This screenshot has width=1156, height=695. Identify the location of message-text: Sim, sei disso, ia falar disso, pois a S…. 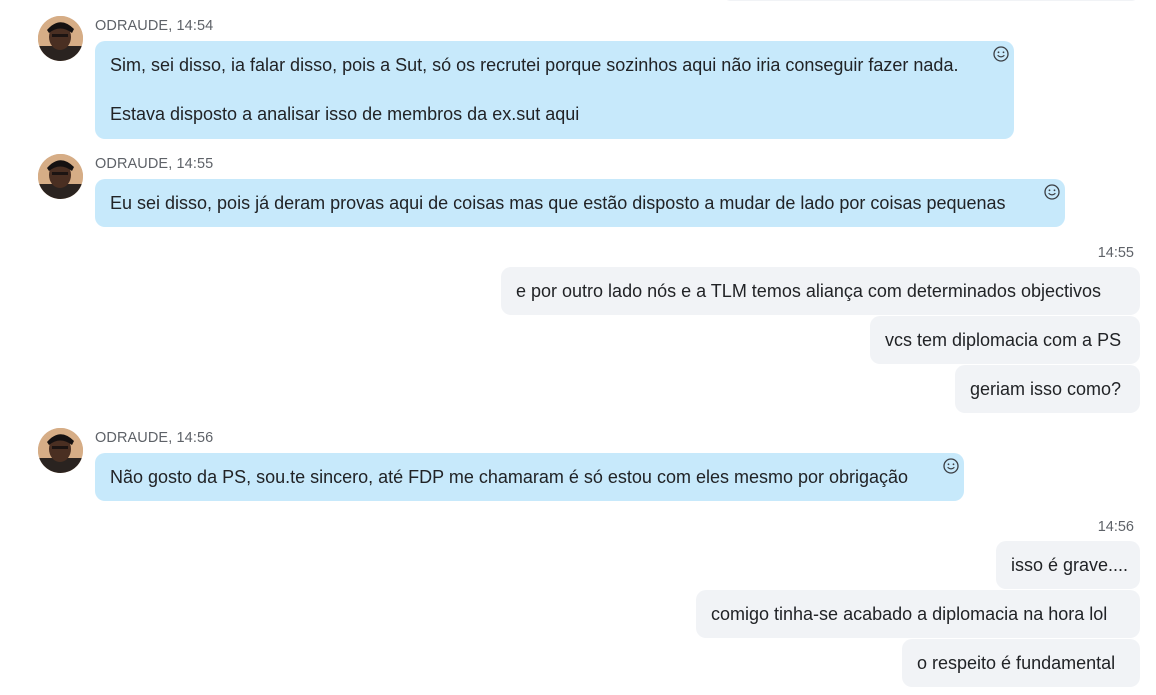
(534, 65).